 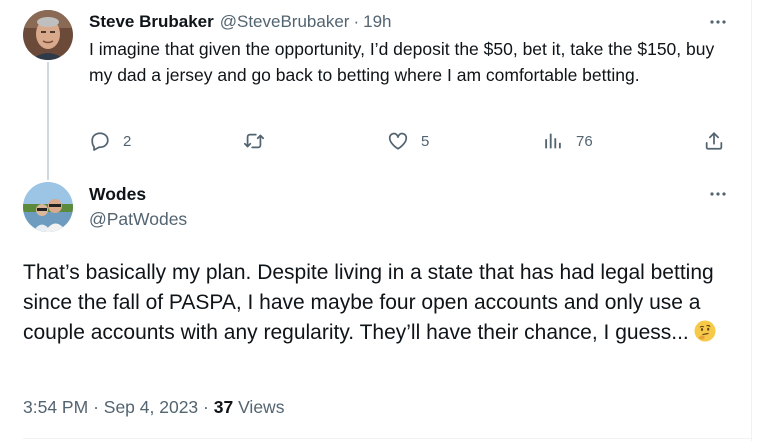 What do you see at coordinates (48, 121) in the screenshot?
I see `thread-connector-line` at bounding box center [48, 121].